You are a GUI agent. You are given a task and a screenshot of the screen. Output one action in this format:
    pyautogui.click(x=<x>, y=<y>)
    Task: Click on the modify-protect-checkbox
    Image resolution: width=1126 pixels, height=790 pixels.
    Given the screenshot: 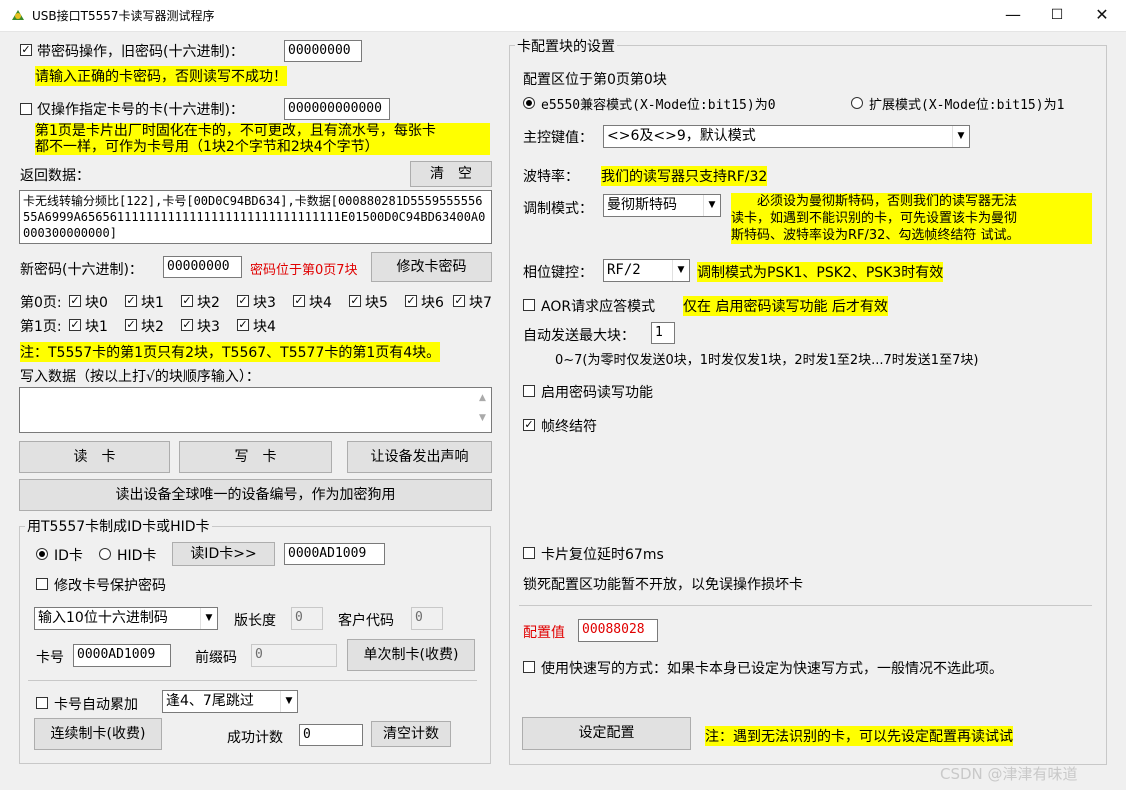 What is the action you would take?
    pyautogui.click(x=42, y=584)
    